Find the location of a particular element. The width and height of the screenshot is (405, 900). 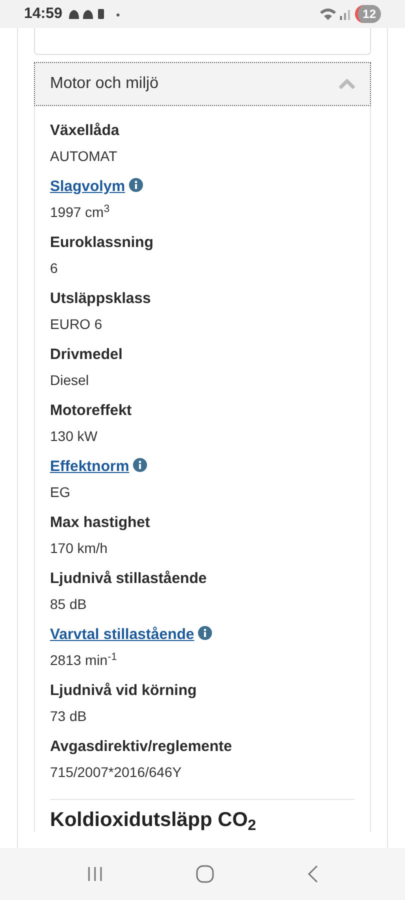

spec-label: Ljudnivå stillastående is located at coordinates (128, 578).